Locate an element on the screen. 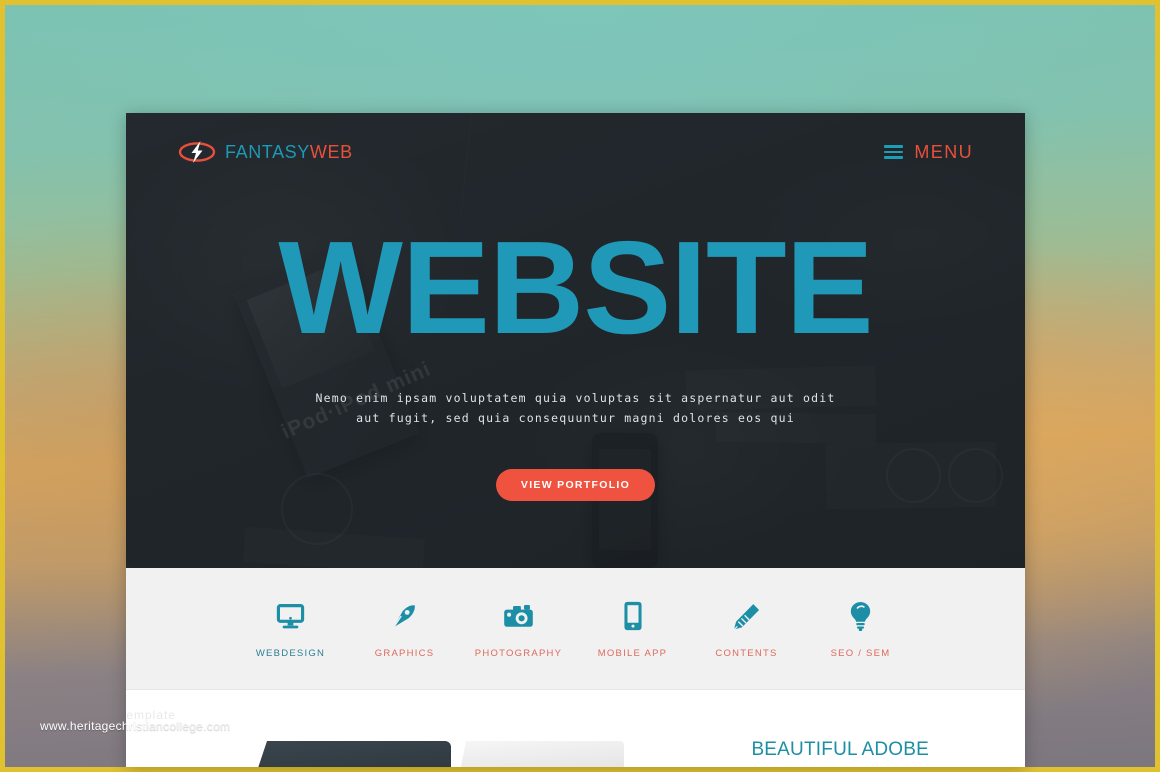 This screenshot has width=1160, height=772. service-label: PHOTOGRAPHY is located at coordinates (518, 653).